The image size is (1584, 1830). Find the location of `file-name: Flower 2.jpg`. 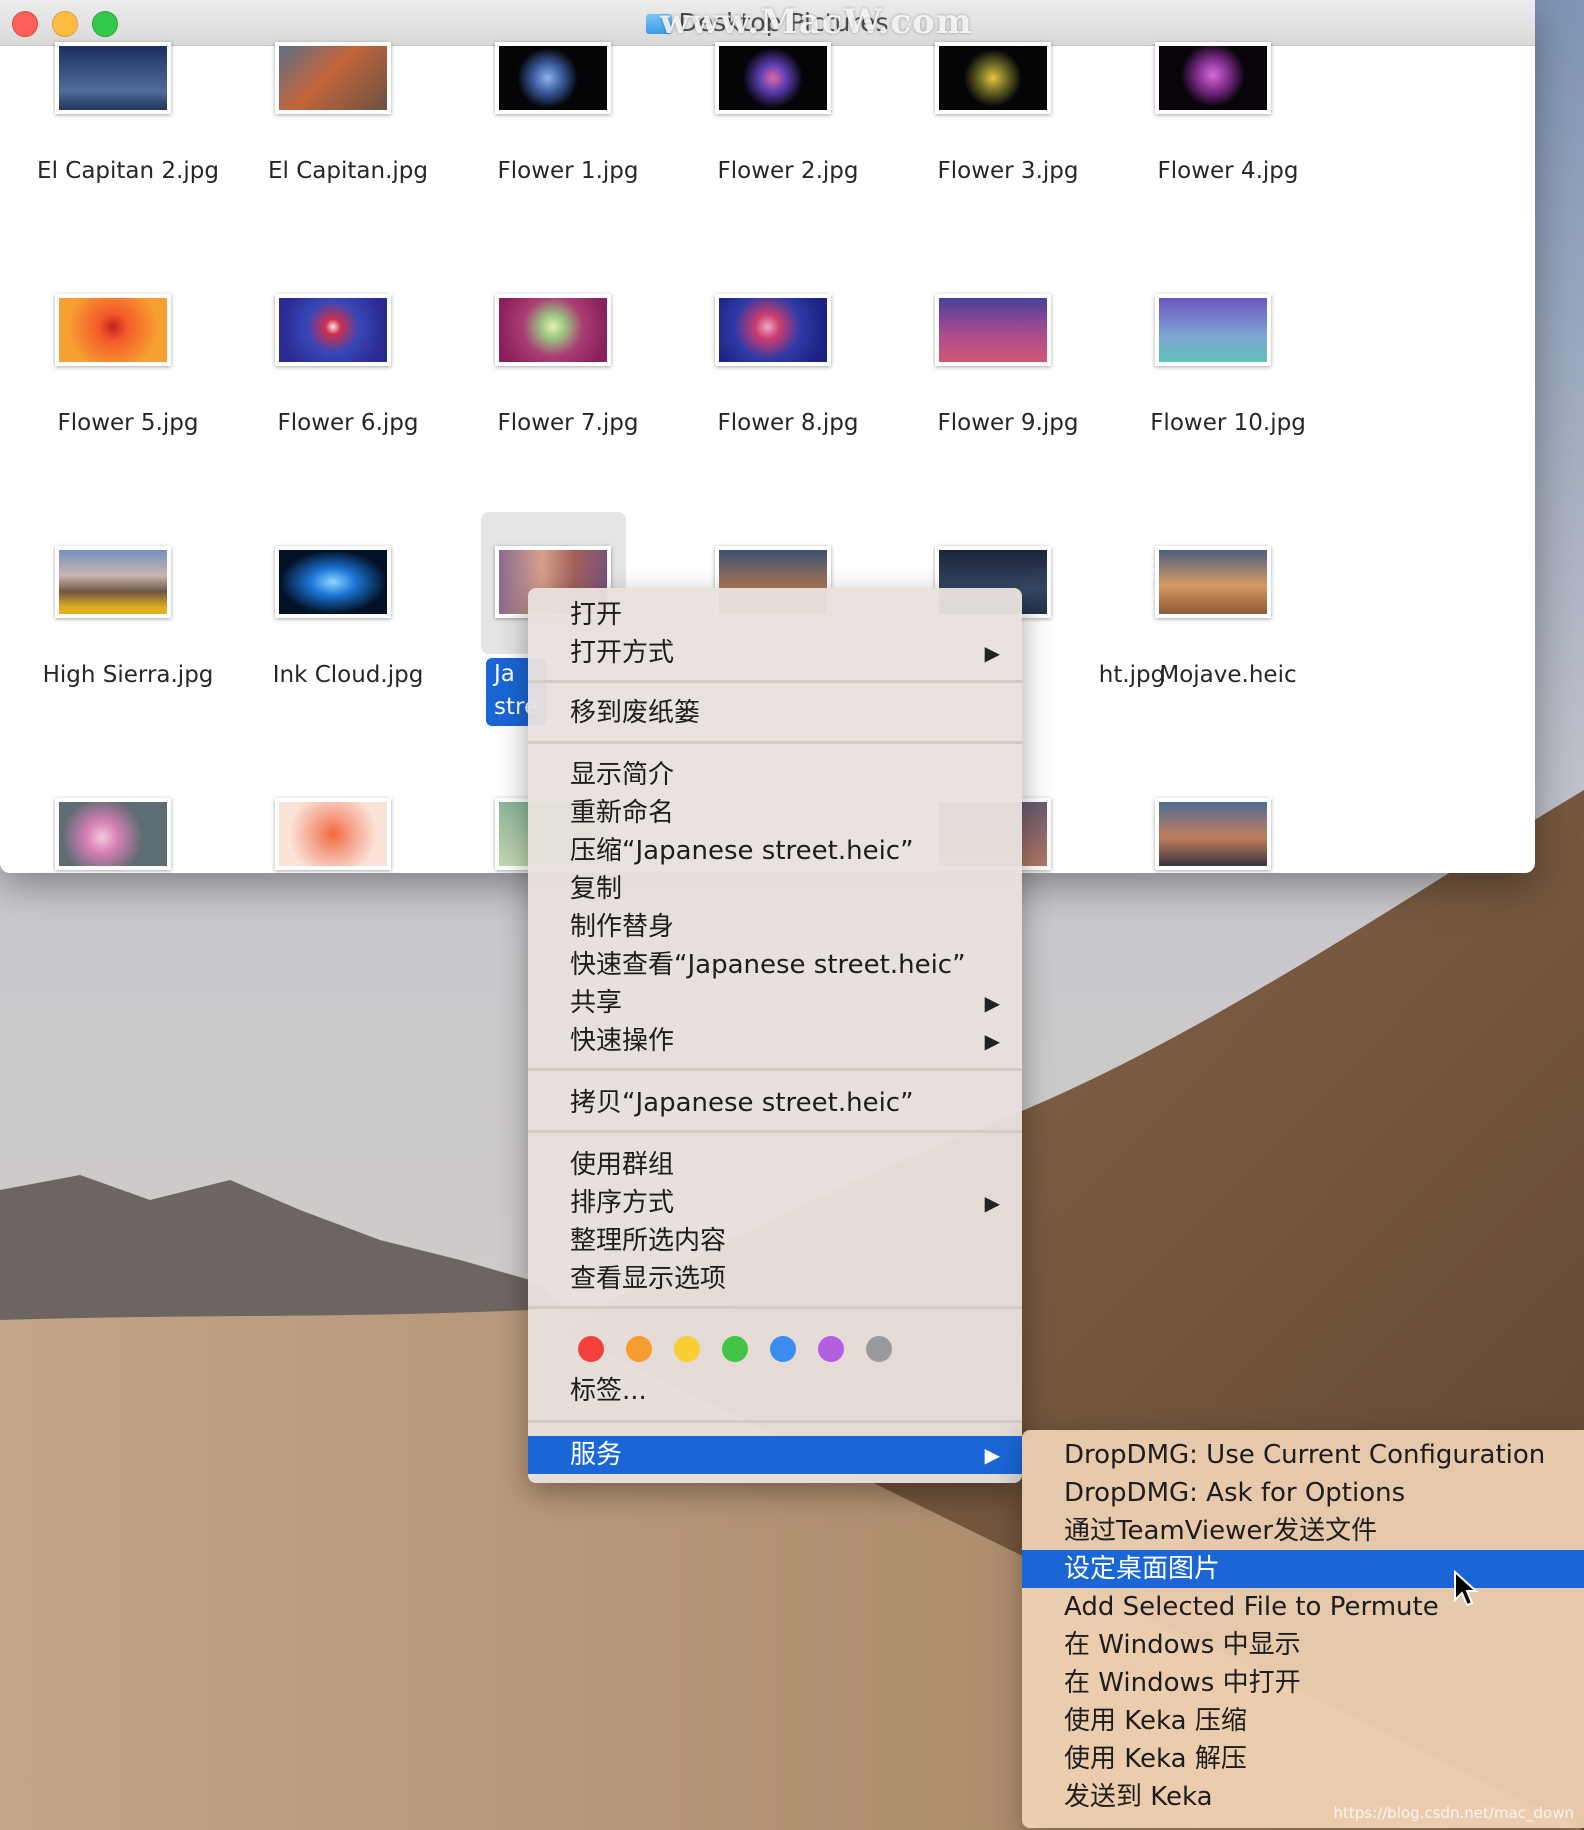

file-name: Flower 2.jpg is located at coordinates (788, 171).